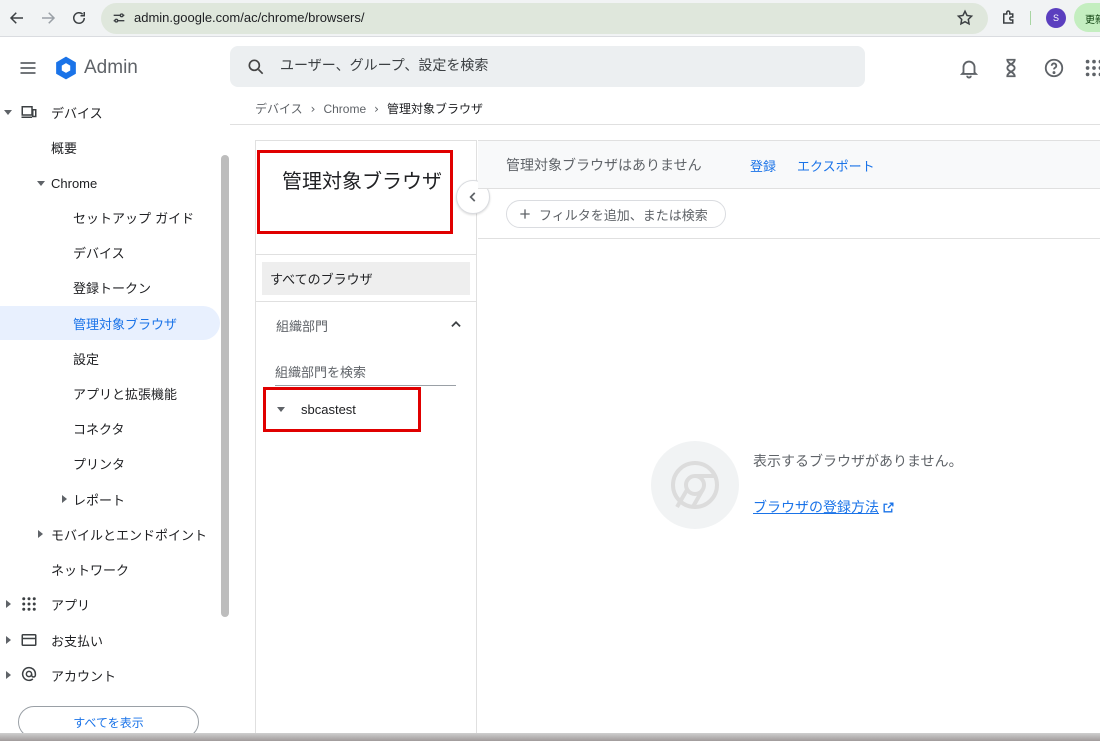  I want to click on sidebar-item-setup-guide: セットアップ ガイド, so click(110, 217).